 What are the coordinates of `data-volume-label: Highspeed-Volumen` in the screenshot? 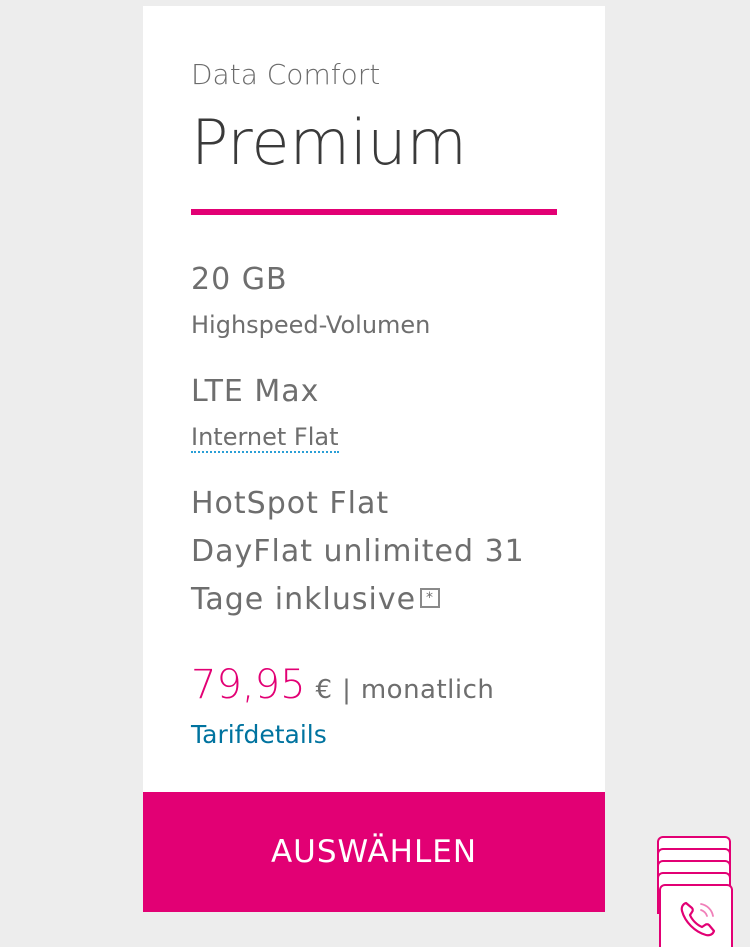 It's located at (311, 325).